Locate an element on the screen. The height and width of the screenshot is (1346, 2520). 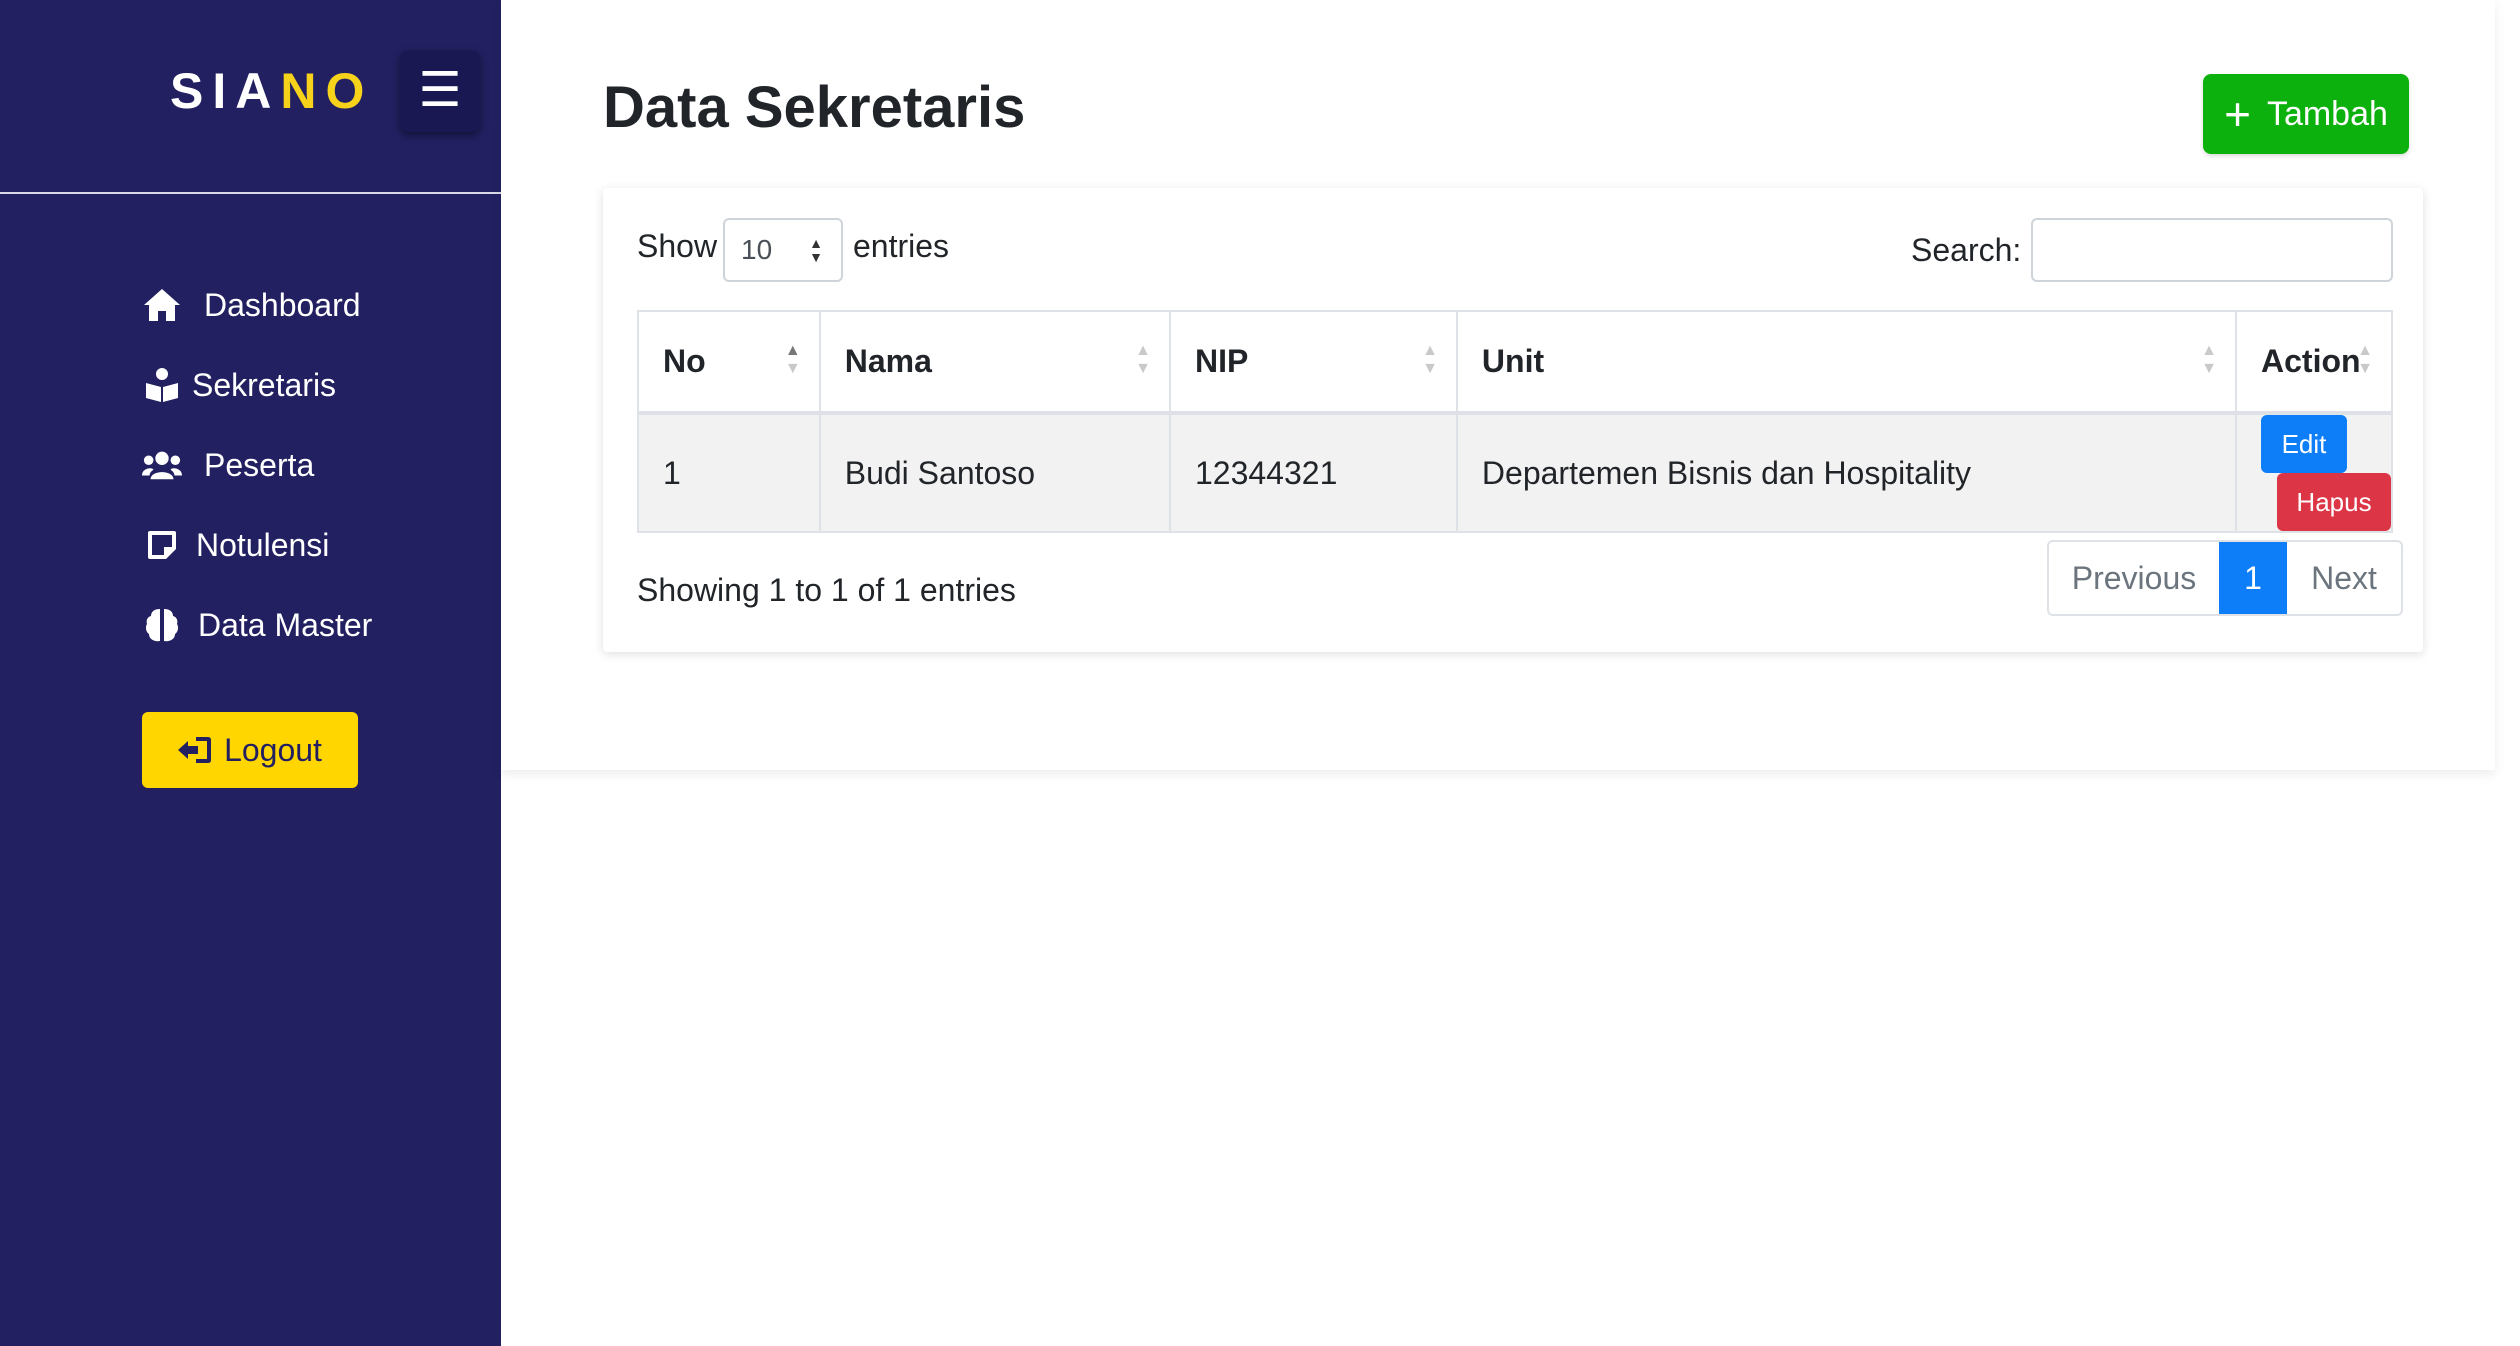
entries-per-page-select: 10 ▲ ▼ is located at coordinates (783, 250).